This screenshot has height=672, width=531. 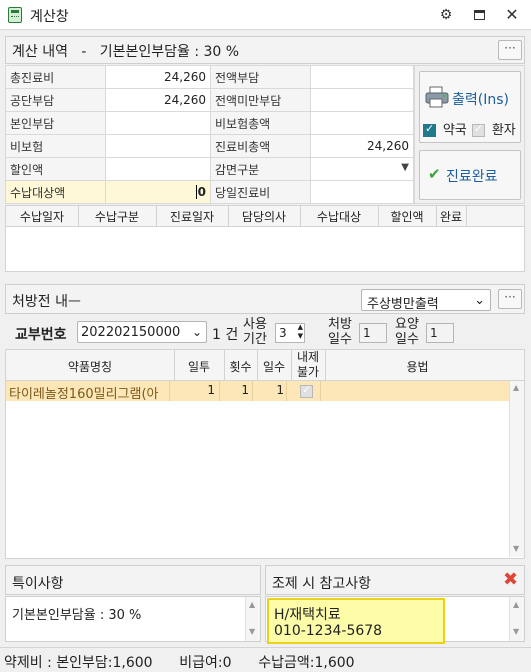 I want to click on dispensing-notes-title: 조제 시 참고사항, so click(x=322, y=584).